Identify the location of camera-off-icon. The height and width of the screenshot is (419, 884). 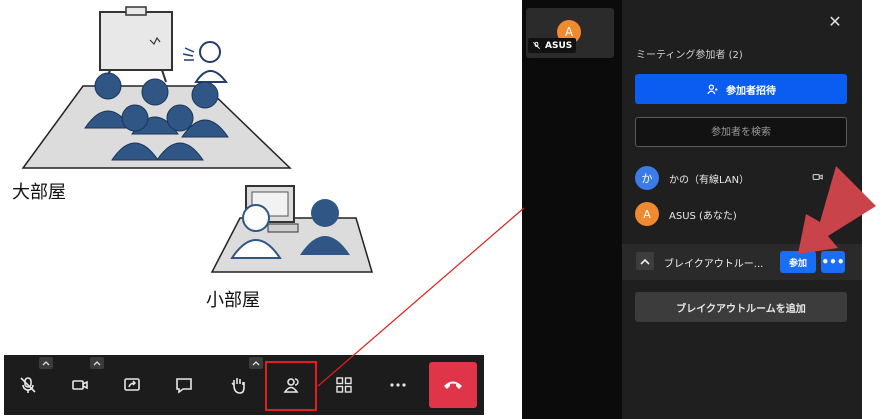
(817, 177).